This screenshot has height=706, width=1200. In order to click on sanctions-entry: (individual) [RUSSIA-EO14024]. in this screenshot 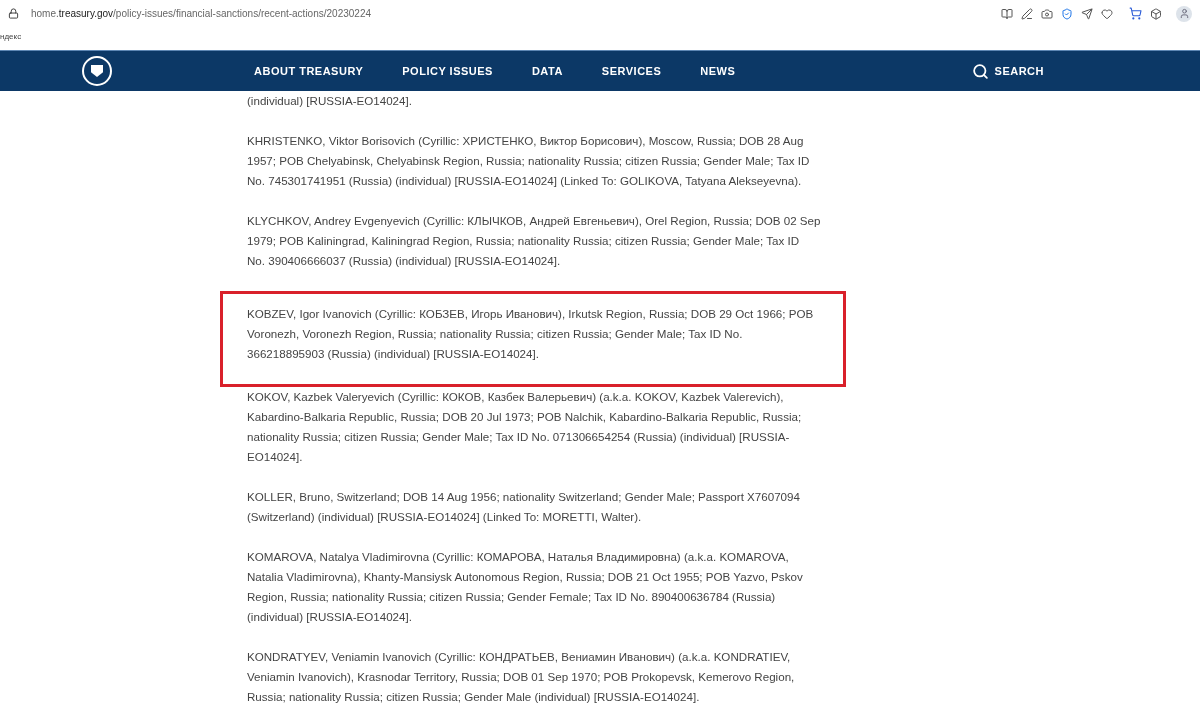, I will do `click(330, 101)`.